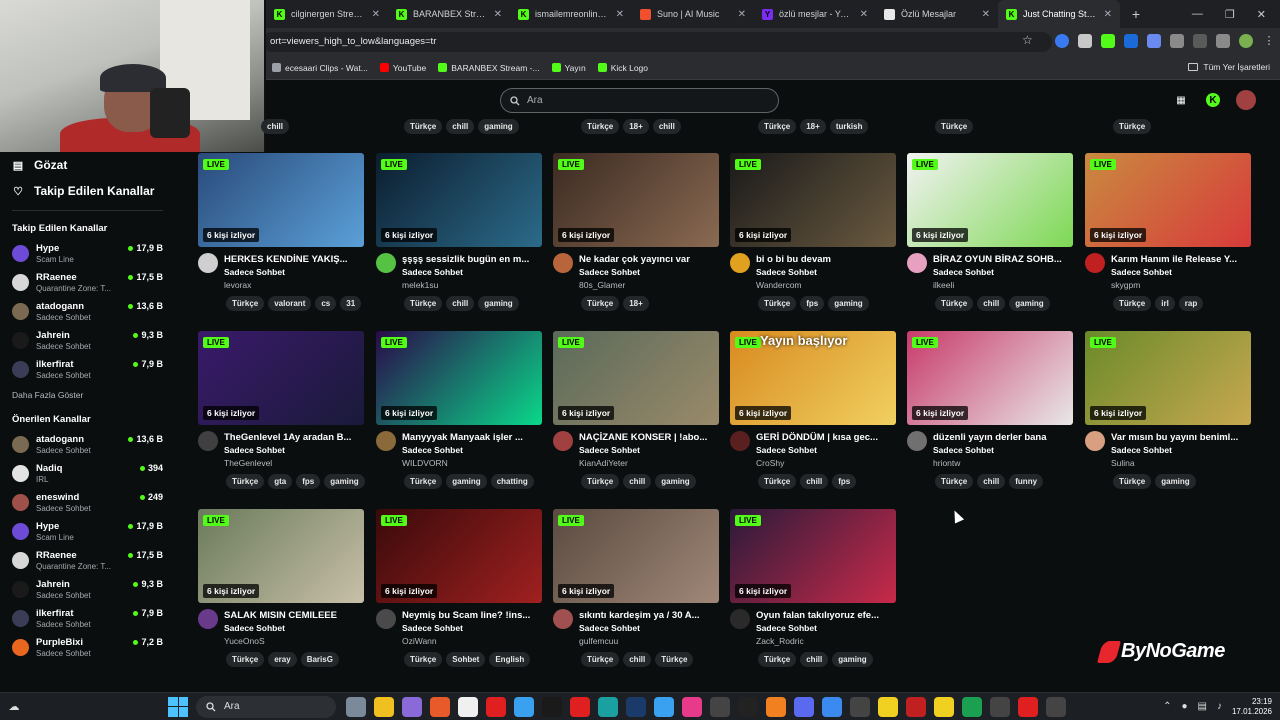  What do you see at coordinates (295, 463) in the screenshot?
I see `channel-name: TheGenlevel` at bounding box center [295, 463].